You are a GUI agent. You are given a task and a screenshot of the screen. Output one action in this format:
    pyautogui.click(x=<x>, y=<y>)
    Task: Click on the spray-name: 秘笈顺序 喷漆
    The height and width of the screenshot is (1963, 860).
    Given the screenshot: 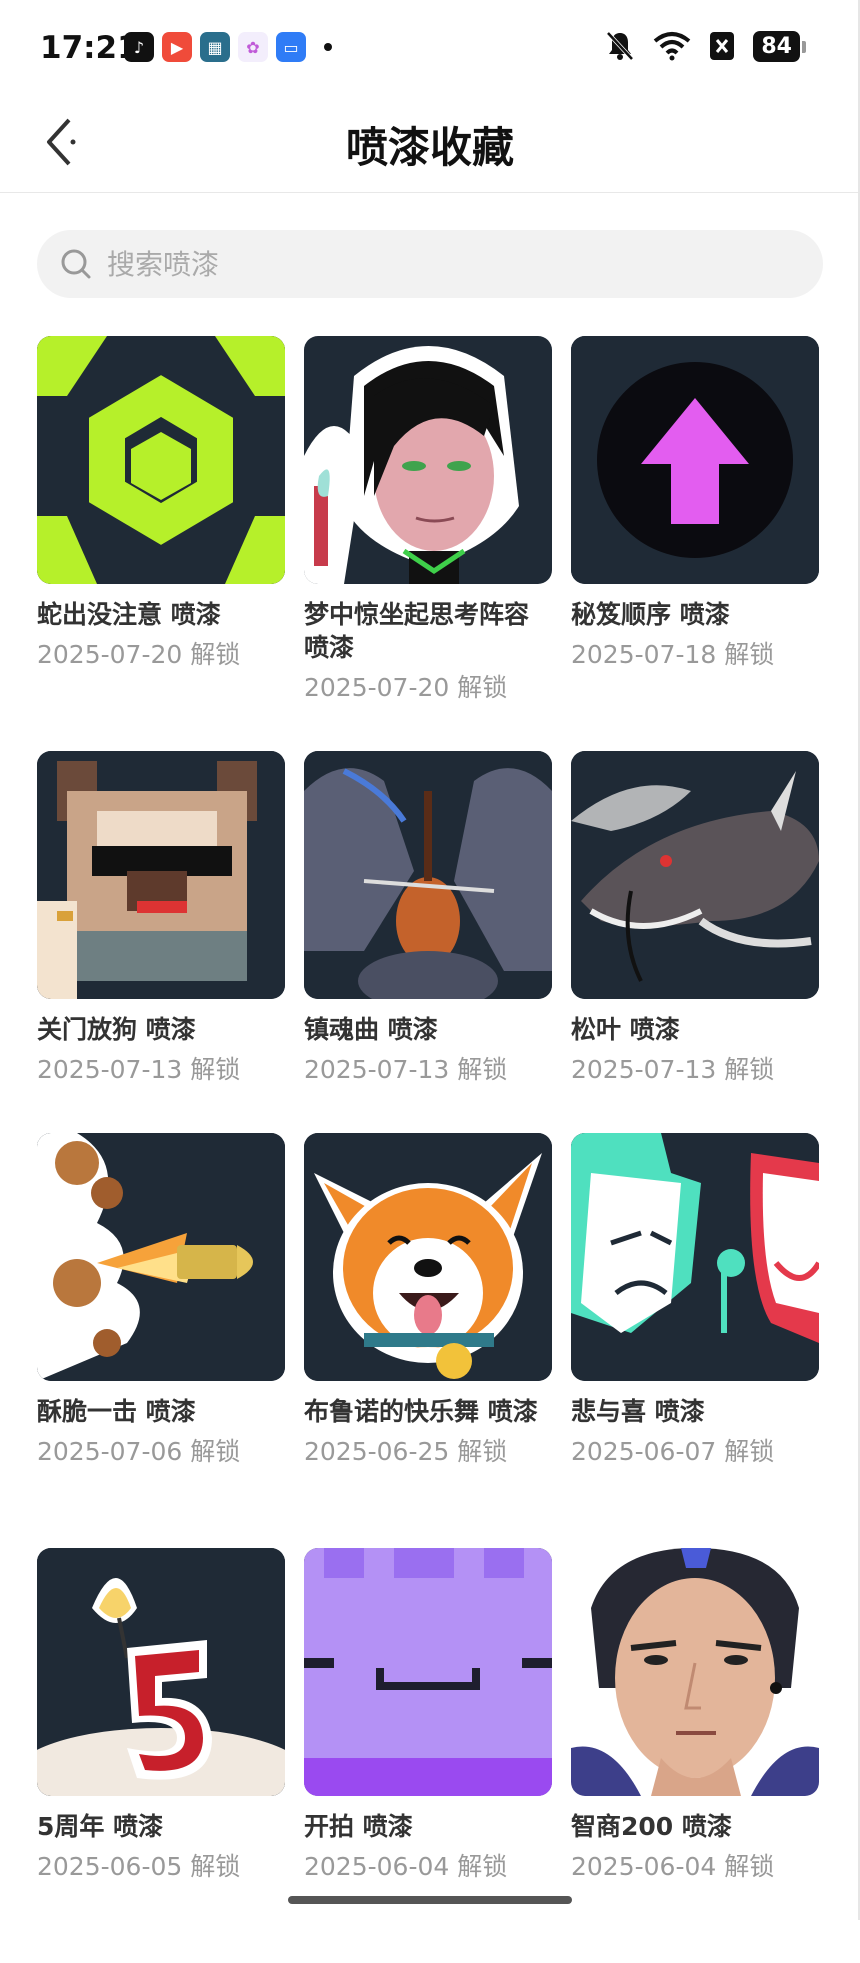 What is the action you would take?
    pyautogui.click(x=650, y=614)
    